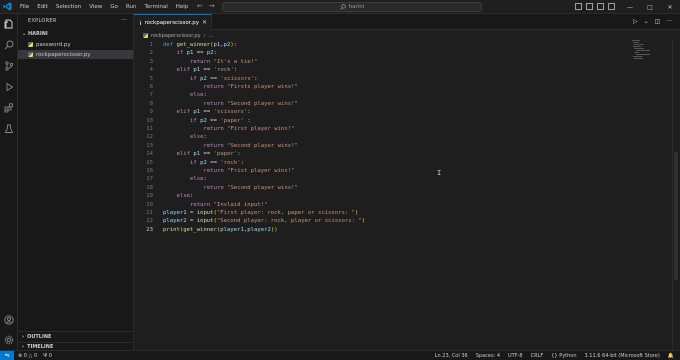 The width and height of the screenshot is (680, 360). Describe the element at coordinates (403, 79) in the screenshot. I see `code-line: 5 if p2 == 'scissors':` at that location.